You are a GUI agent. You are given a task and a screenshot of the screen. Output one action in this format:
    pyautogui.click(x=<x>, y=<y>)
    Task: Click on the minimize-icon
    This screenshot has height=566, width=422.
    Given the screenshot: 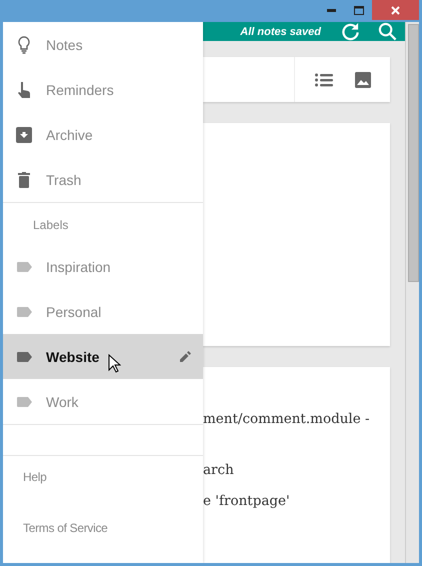 What is the action you would take?
    pyautogui.click(x=331, y=10)
    